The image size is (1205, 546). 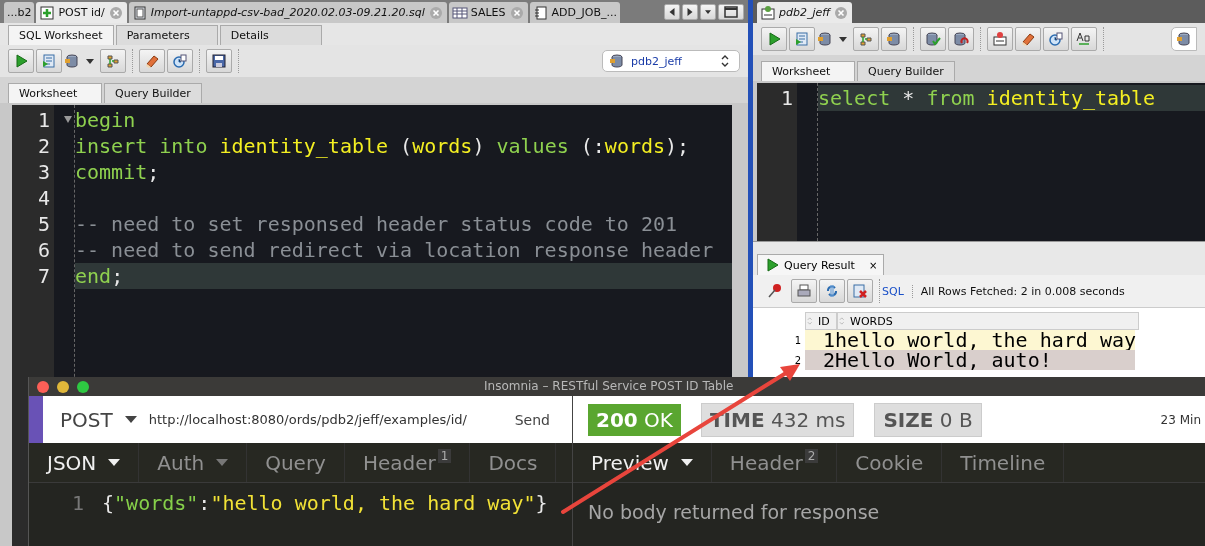 What do you see at coordinates (68, 119) in the screenshot?
I see `fold-triangle-icon` at bounding box center [68, 119].